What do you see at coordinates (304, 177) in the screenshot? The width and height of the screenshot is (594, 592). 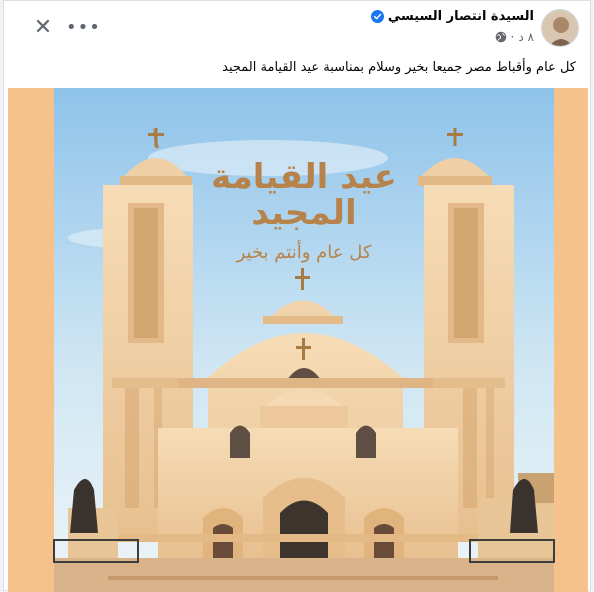 I see `image-title-line1: عيد القيامة` at bounding box center [304, 177].